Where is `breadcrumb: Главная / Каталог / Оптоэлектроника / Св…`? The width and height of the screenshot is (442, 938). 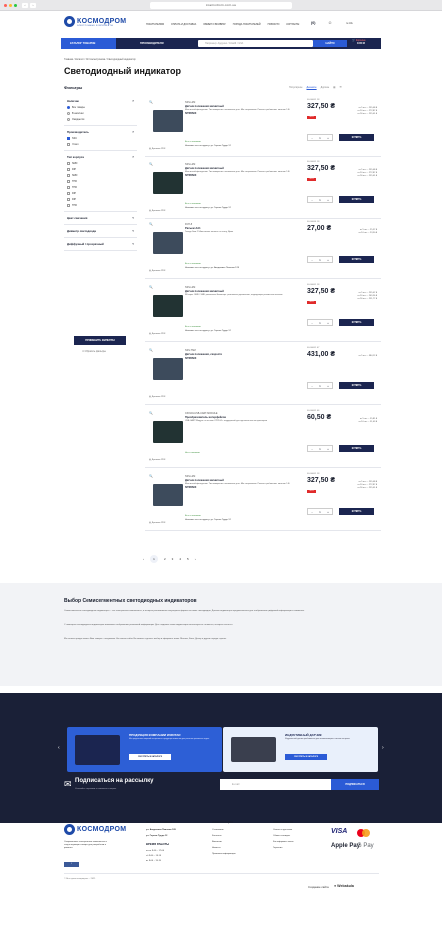
breadcrumb: Главная / Каталог / Оптоэлектроника / Св… is located at coordinates (100, 59).